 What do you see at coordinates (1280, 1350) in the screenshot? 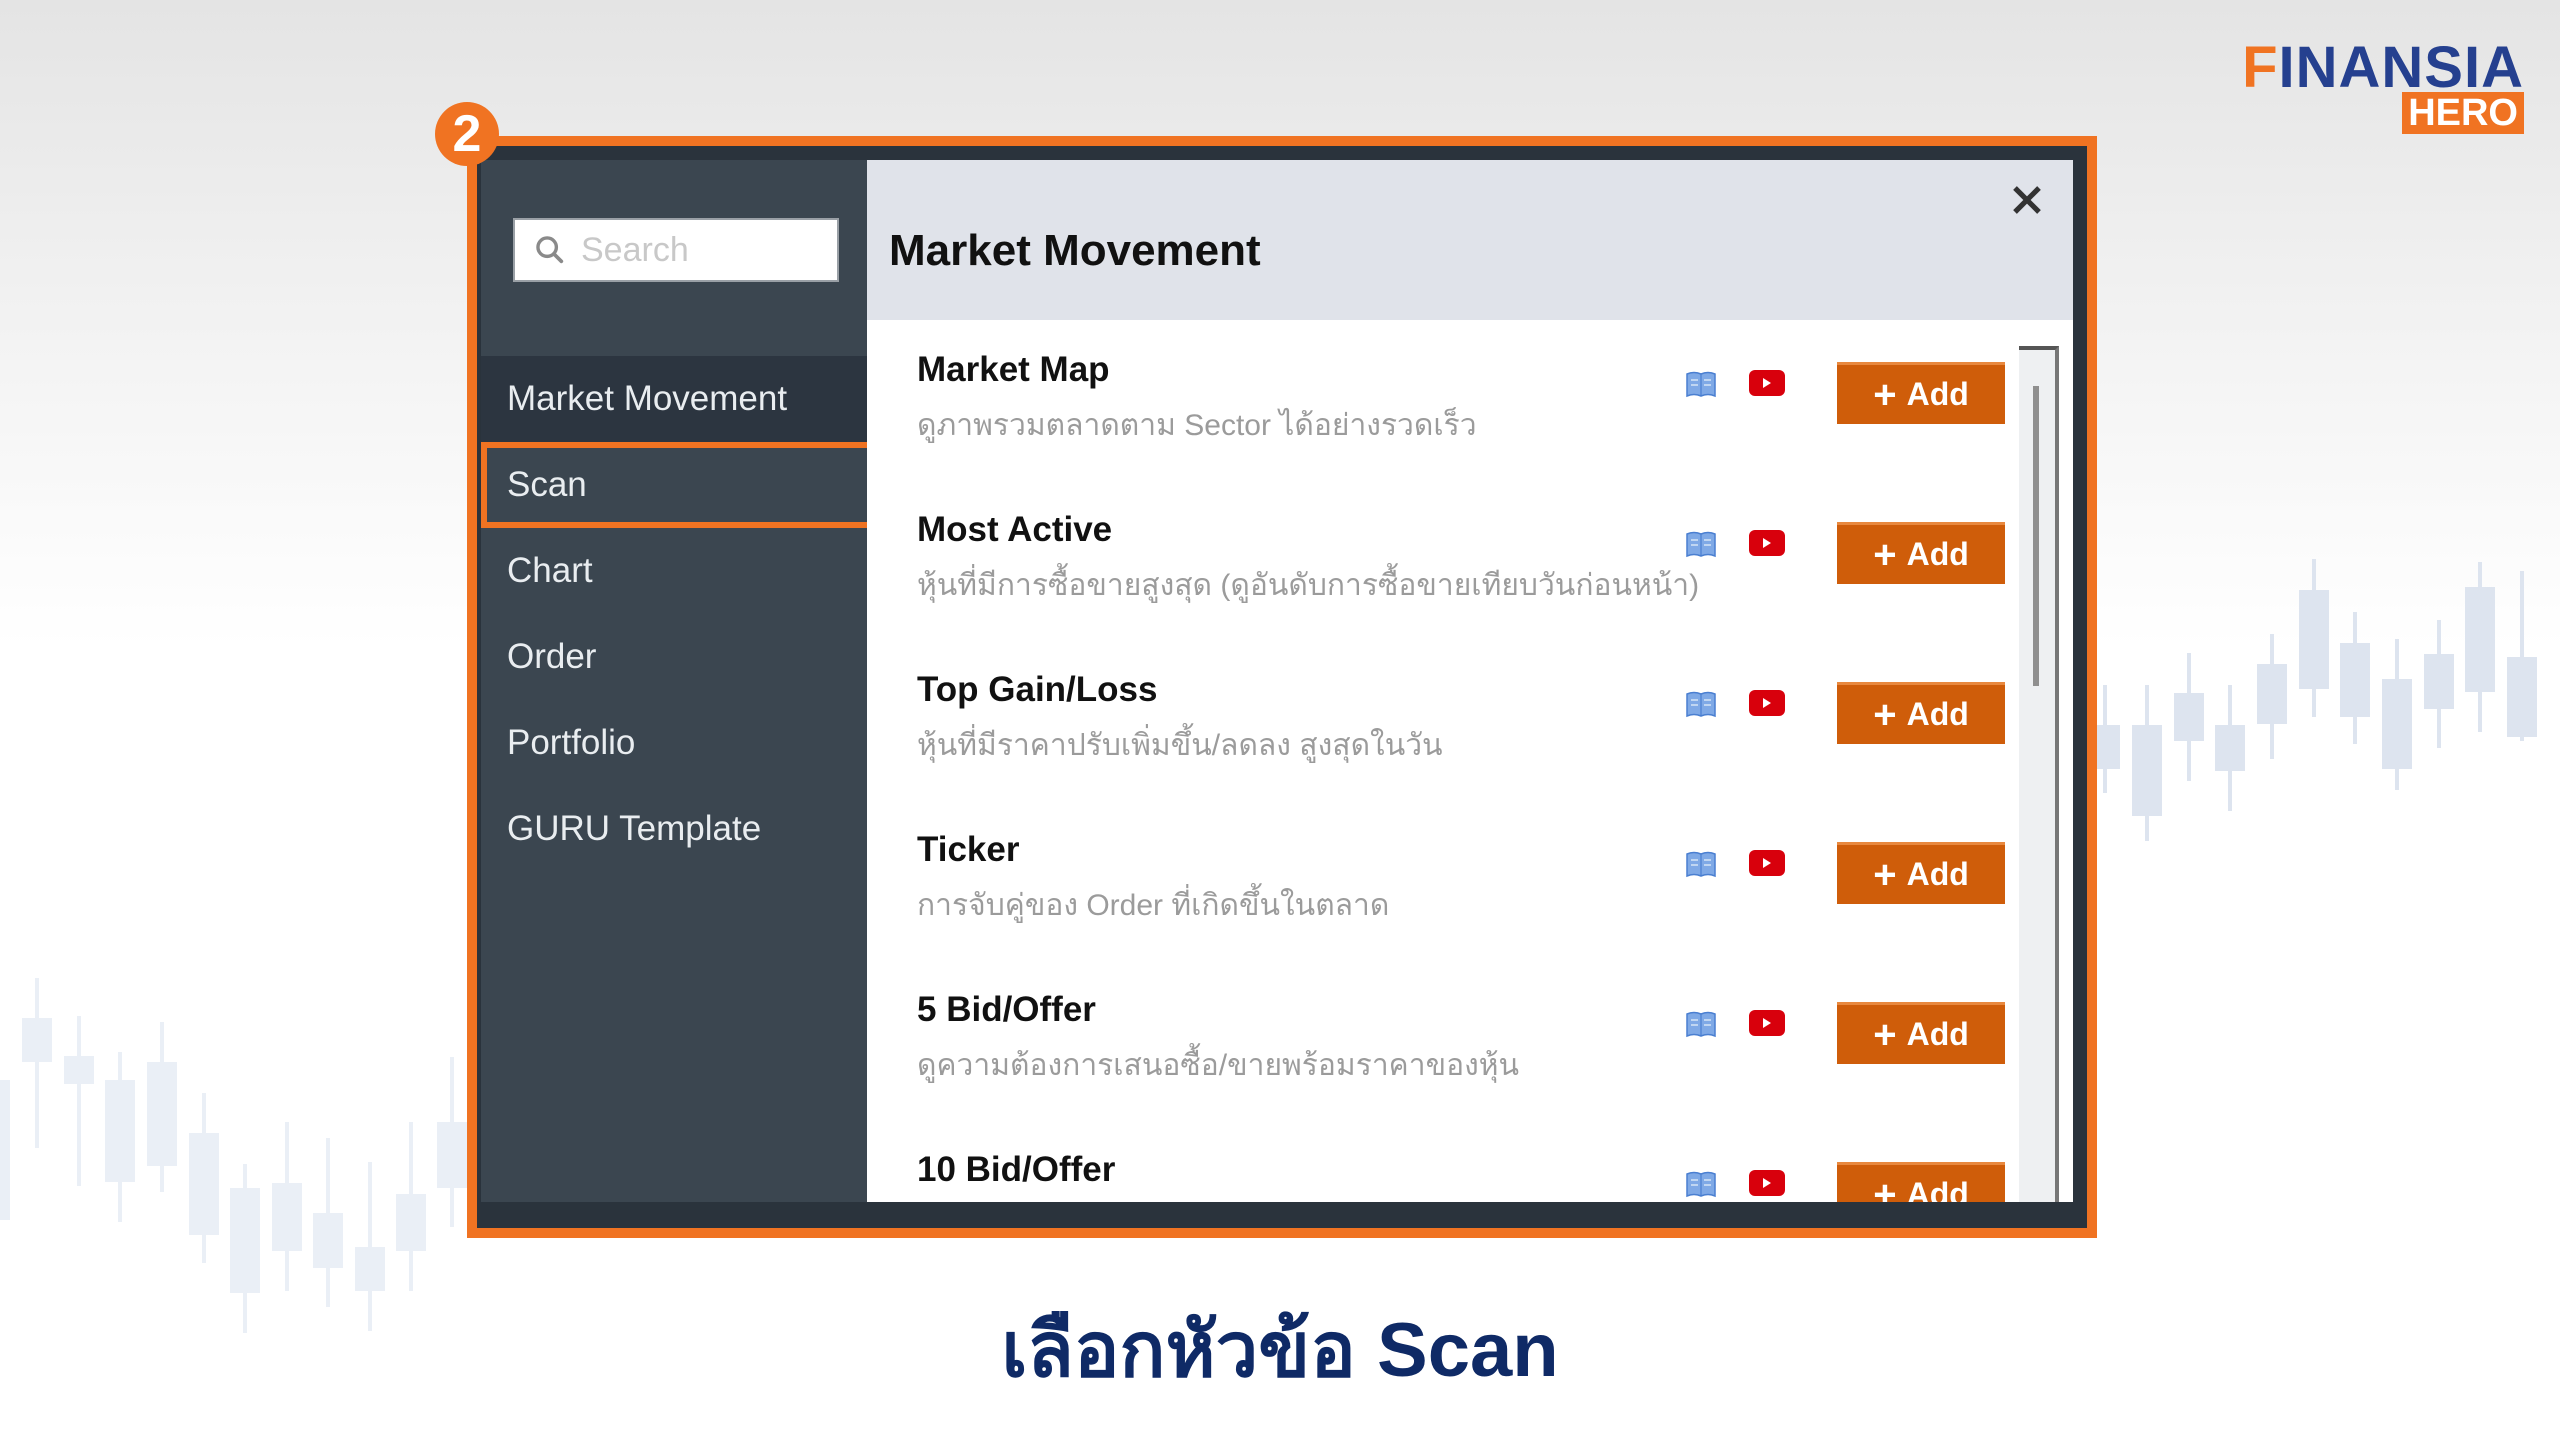
I see `step-caption: เลือกหัวข้อ Scan` at bounding box center [1280, 1350].